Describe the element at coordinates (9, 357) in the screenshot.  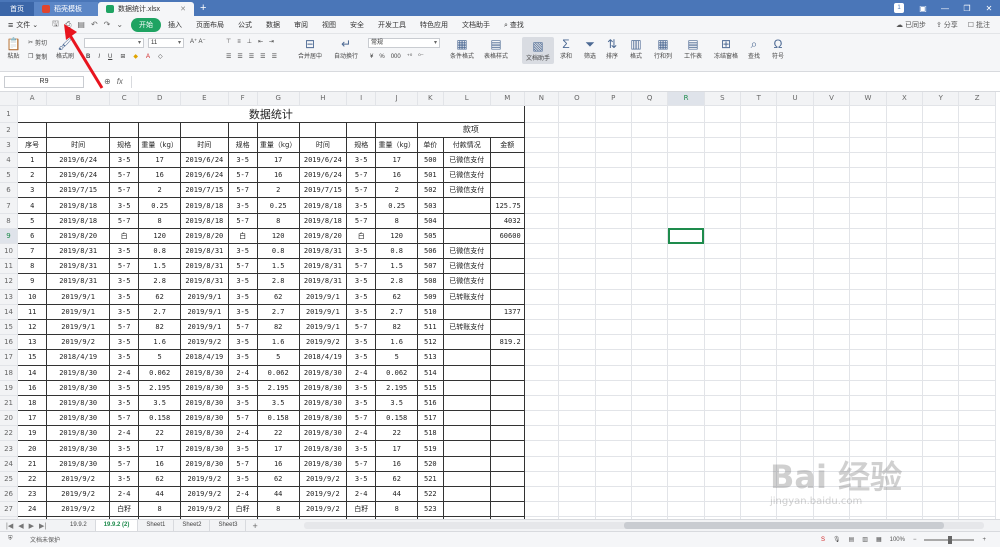
I see `row-header: 17` at that location.